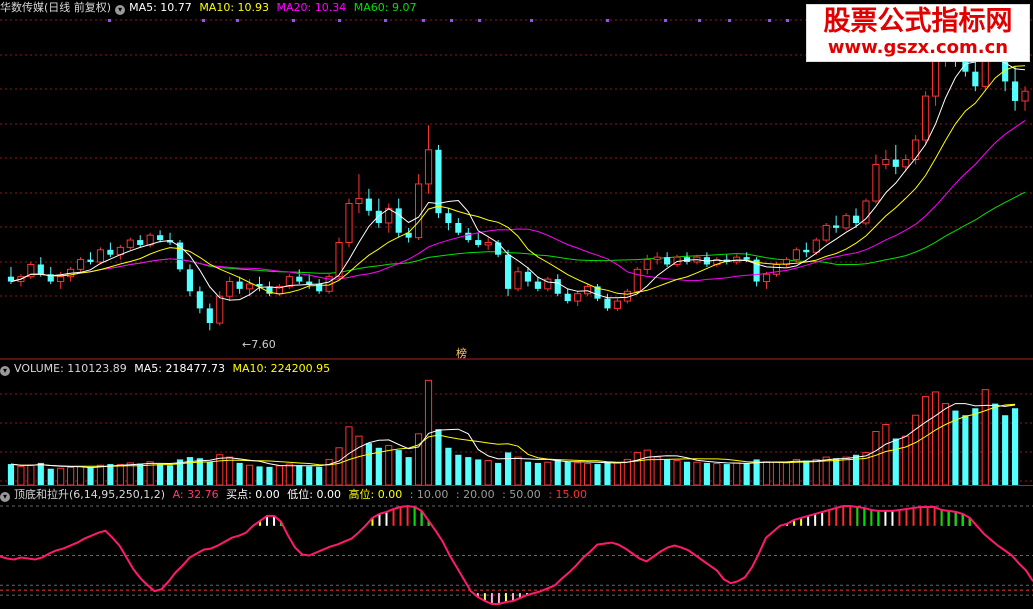 The image size is (1033, 609). I want to click on rank-marker-label: 榜, so click(461, 353).